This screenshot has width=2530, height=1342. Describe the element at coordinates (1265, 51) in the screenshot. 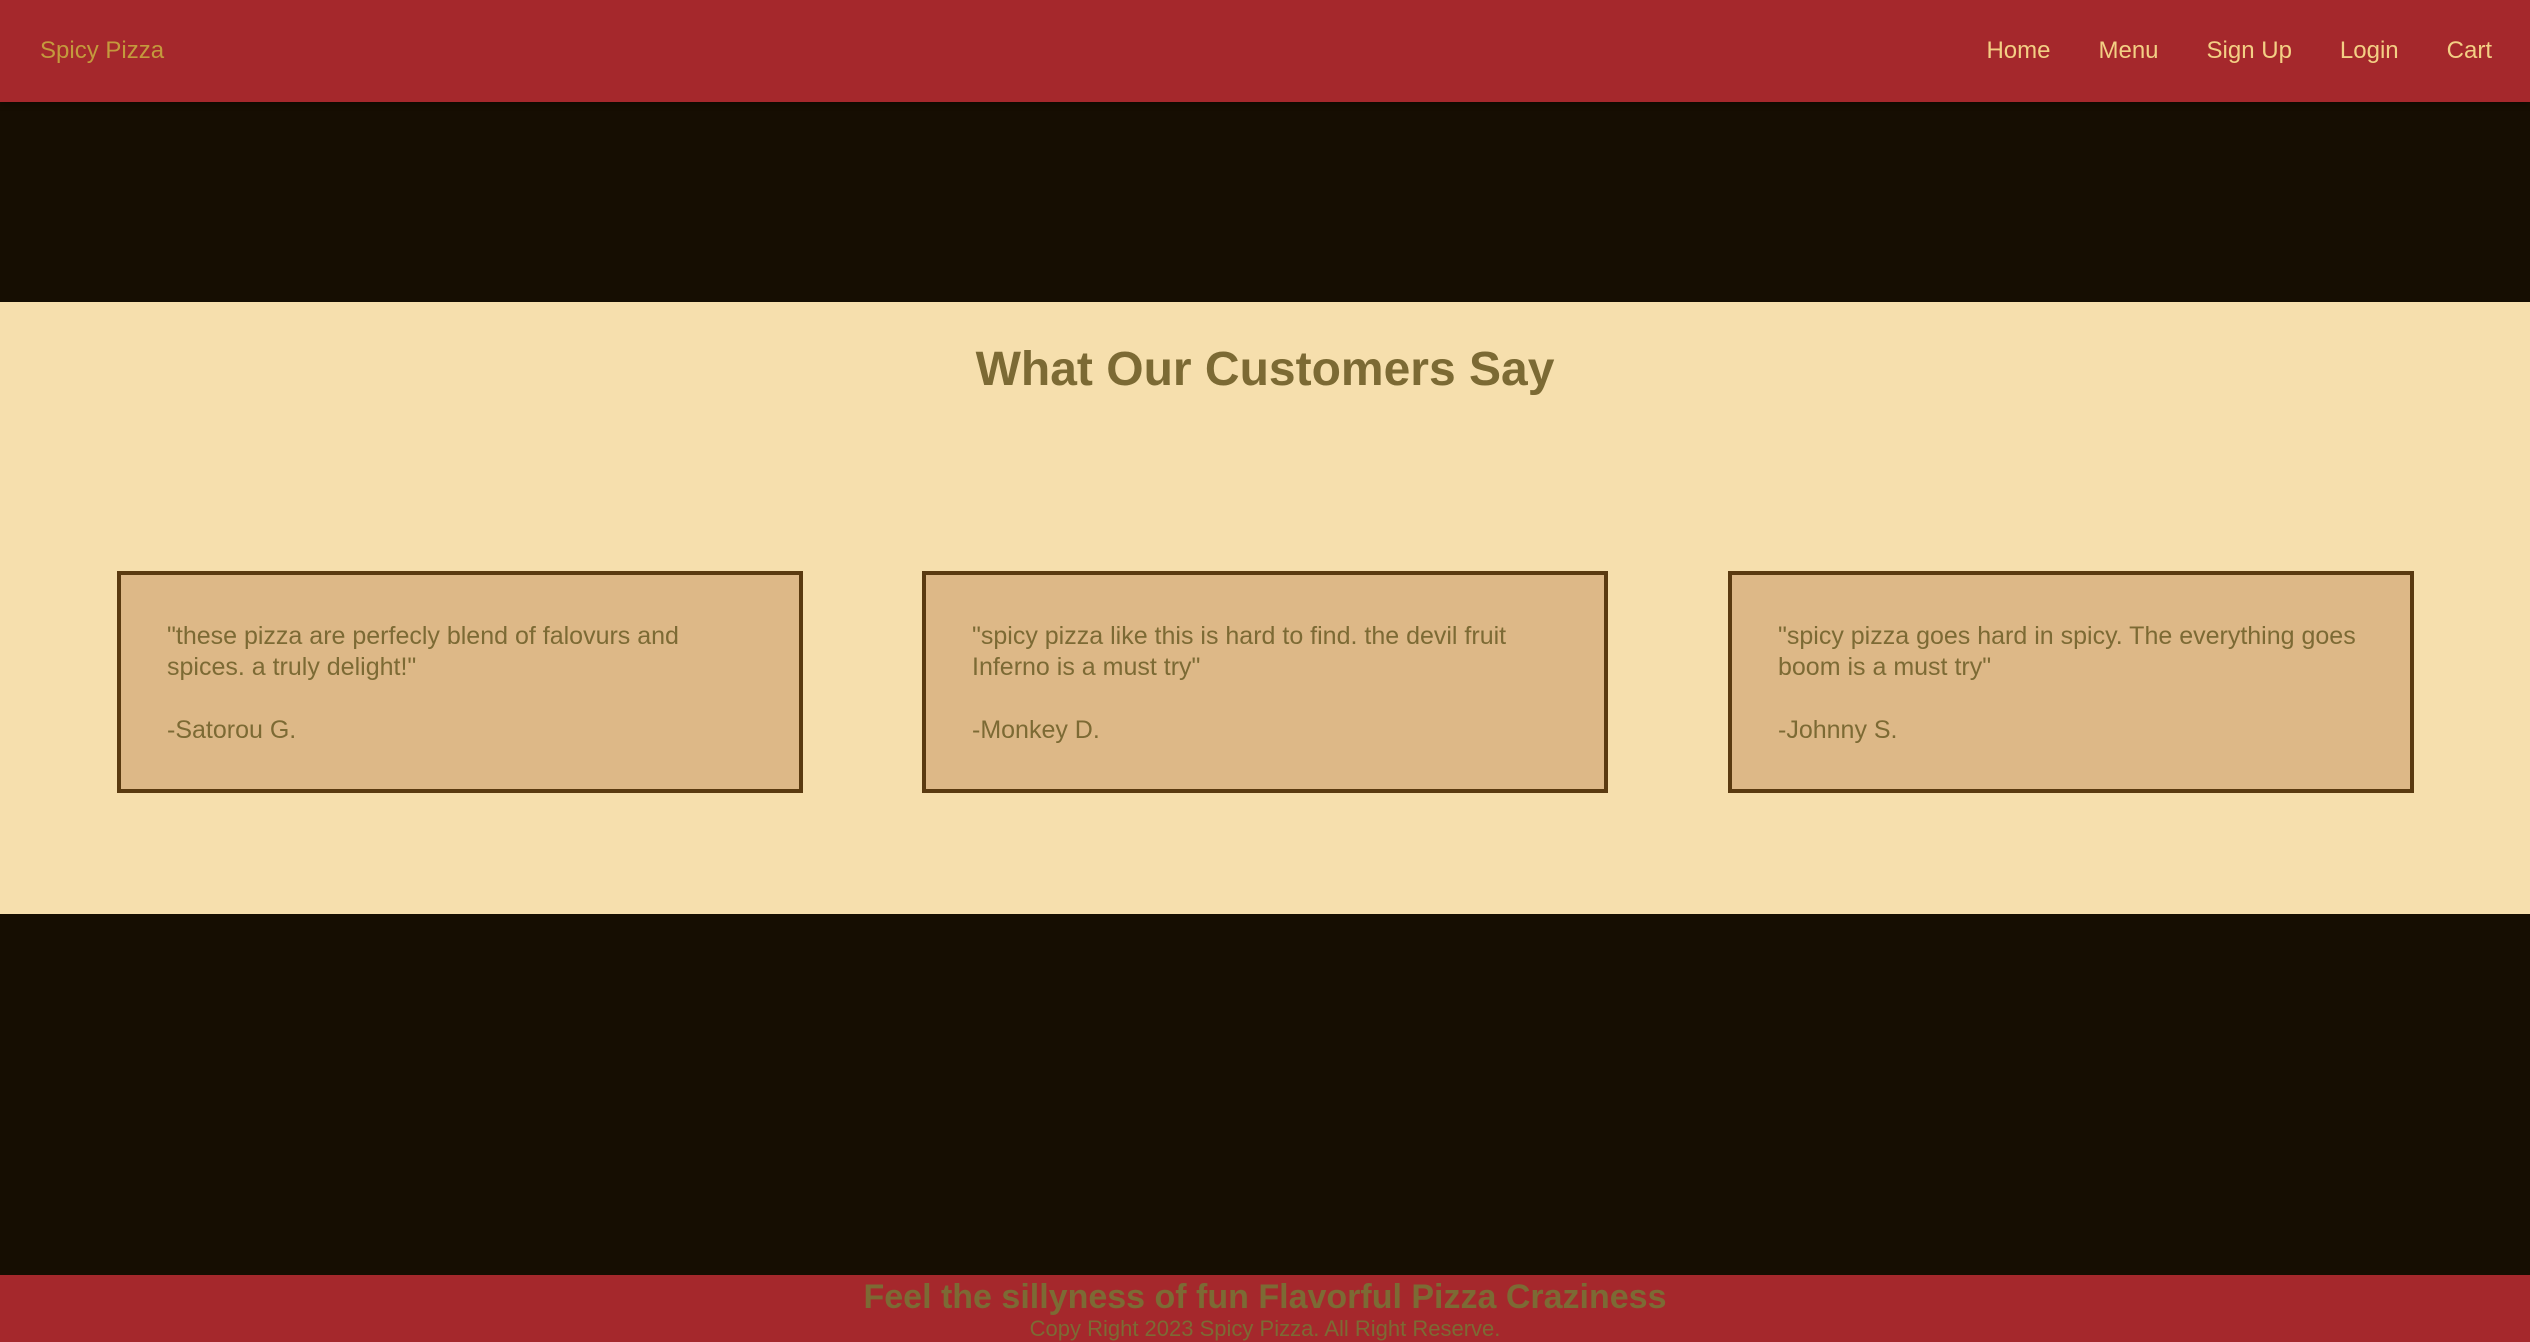

I see `navbar: Spicy Pizza Home Menu Sign Up Login Cart` at that location.